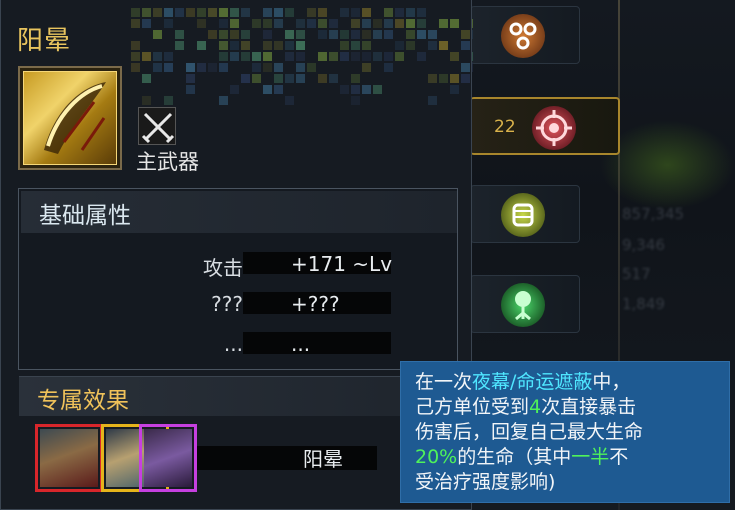  What do you see at coordinates (168, 458) in the screenshot?
I see `hero-portrait-purple-icon` at bounding box center [168, 458].